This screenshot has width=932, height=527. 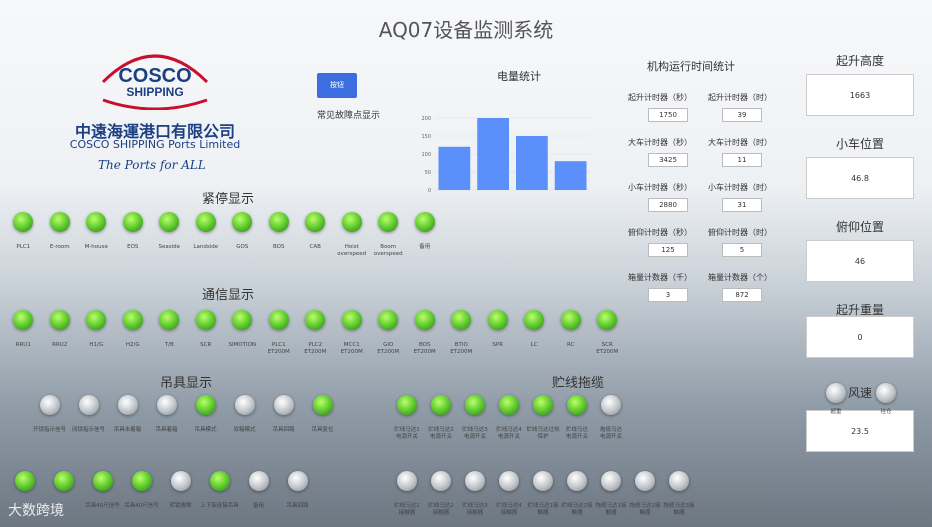 What do you see at coordinates (660, 232) in the screenshot?
I see `timer-label: 俯仰计时器（秒）` at bounding box center [660, 232].